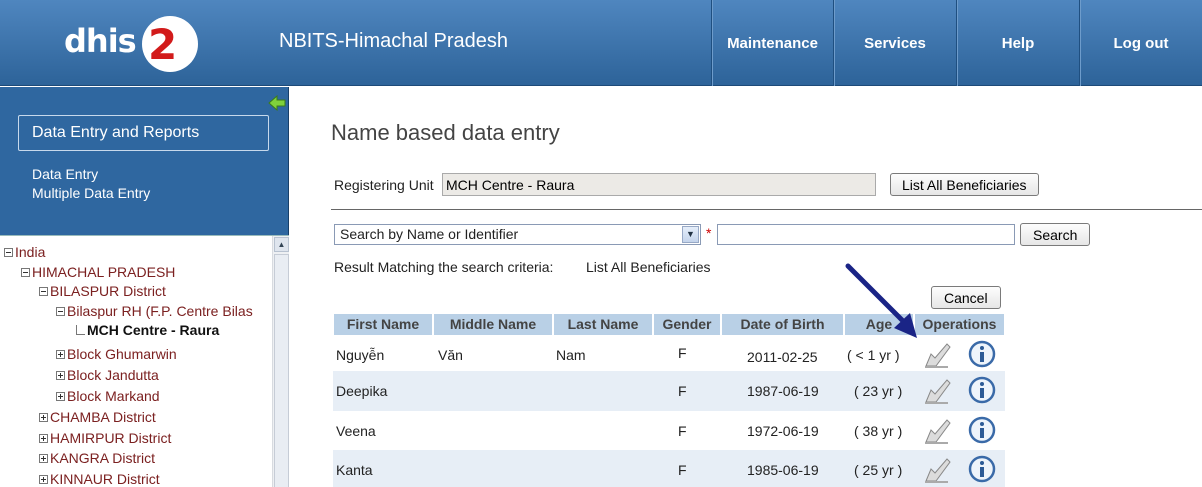  Describe the element at coordinates (1055, 234) in the screenshot. I see `search-button: Search` at that location.